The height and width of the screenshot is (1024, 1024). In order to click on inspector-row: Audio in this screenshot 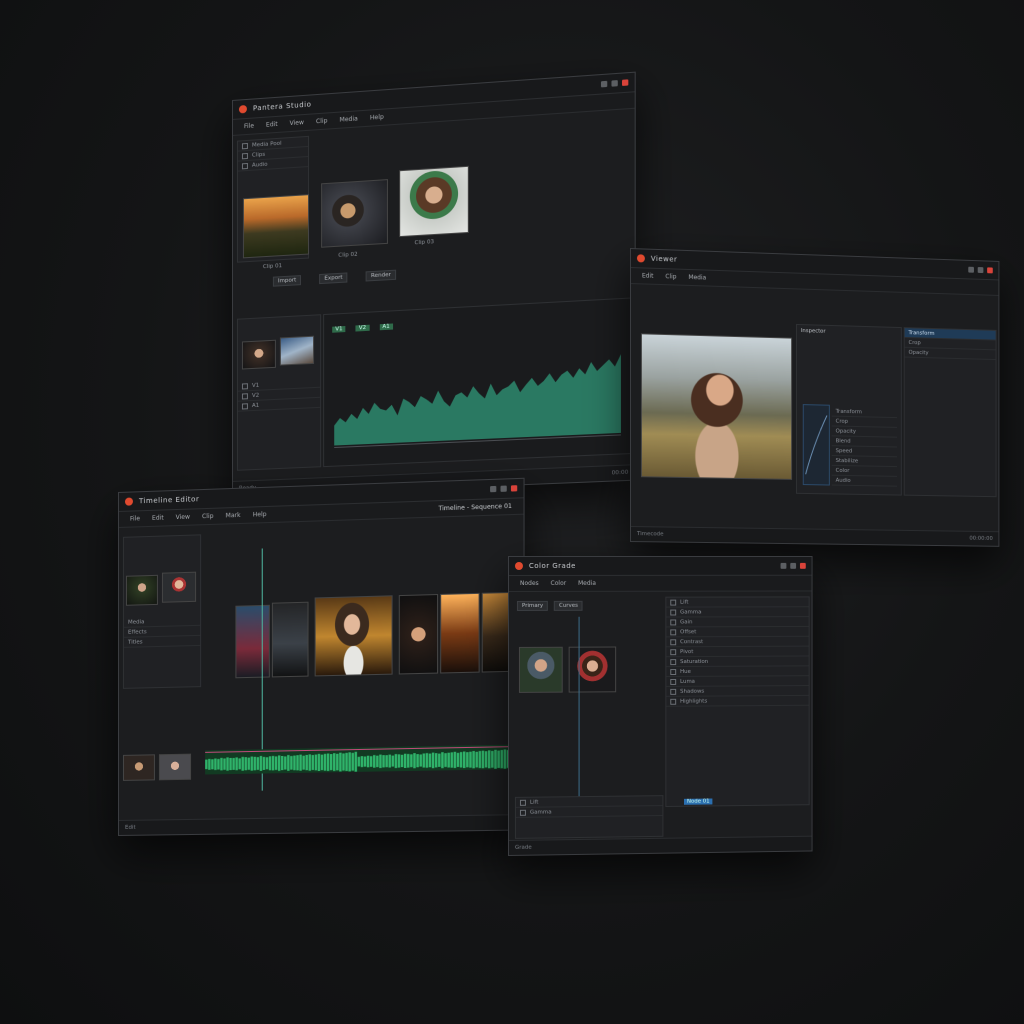, I will do `click(864, 481)`.